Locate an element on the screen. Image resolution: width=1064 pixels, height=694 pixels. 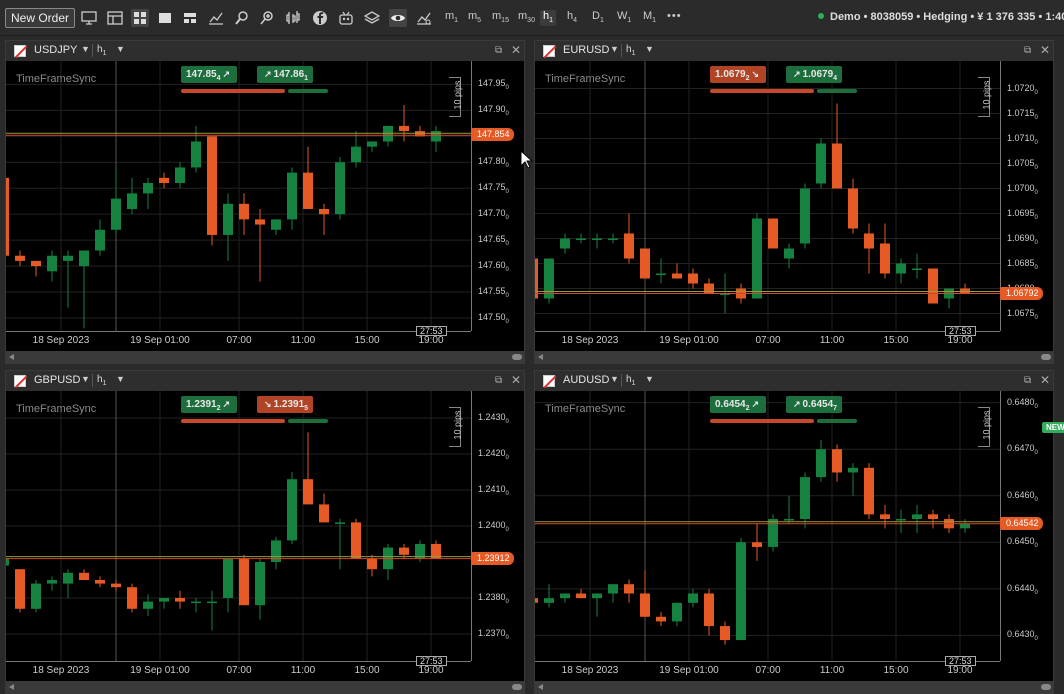
layout-full-icon is located at coordinates (165, 18).